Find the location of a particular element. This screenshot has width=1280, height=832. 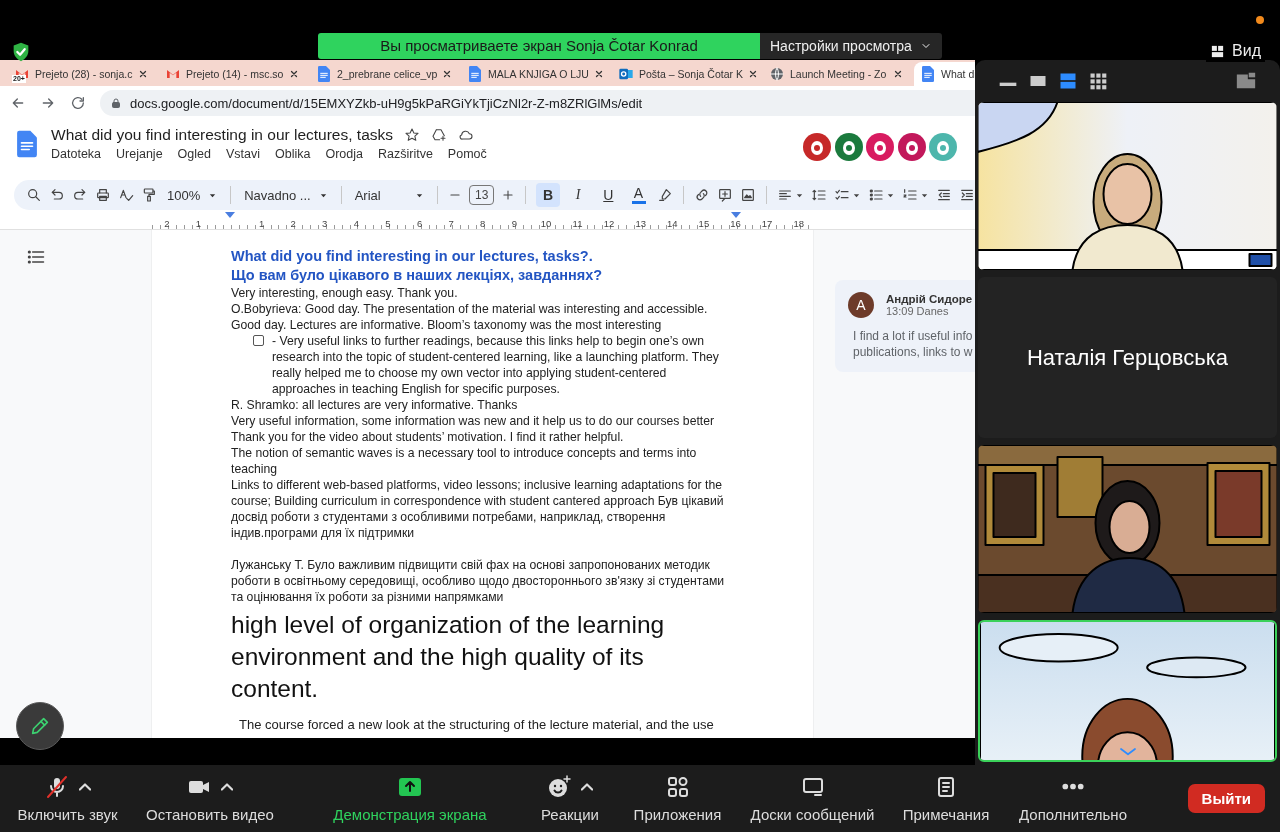

paragraph: Good day. Lectures are informative. Bloom’s taxonomy was the most interesting is located at coordinates (447, 325).